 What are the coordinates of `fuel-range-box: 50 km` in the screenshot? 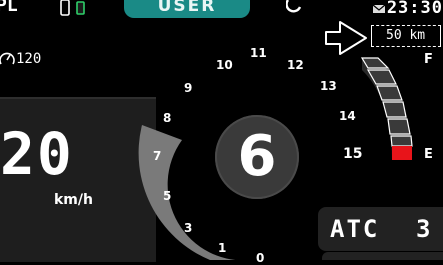 It's located at (406, 36).